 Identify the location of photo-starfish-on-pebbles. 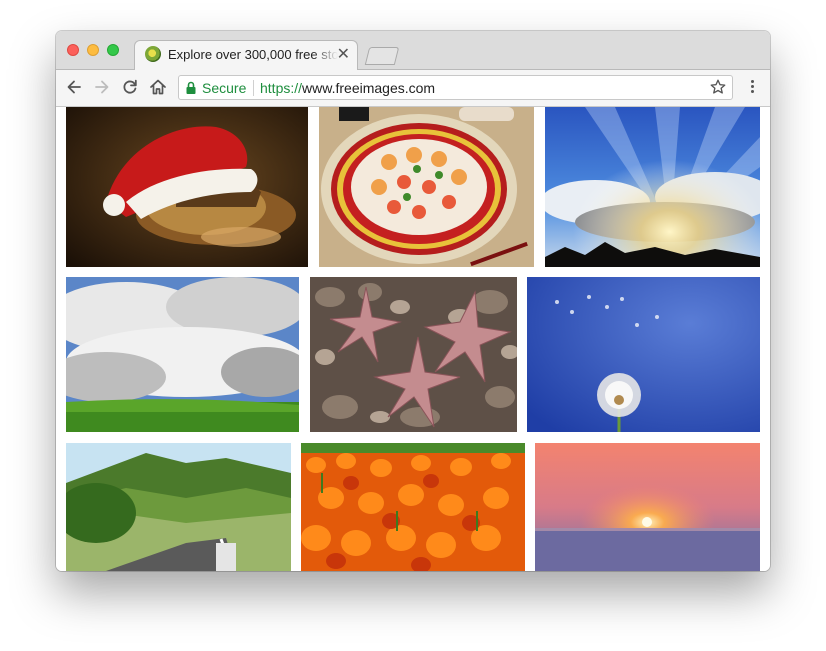
(413, 354).